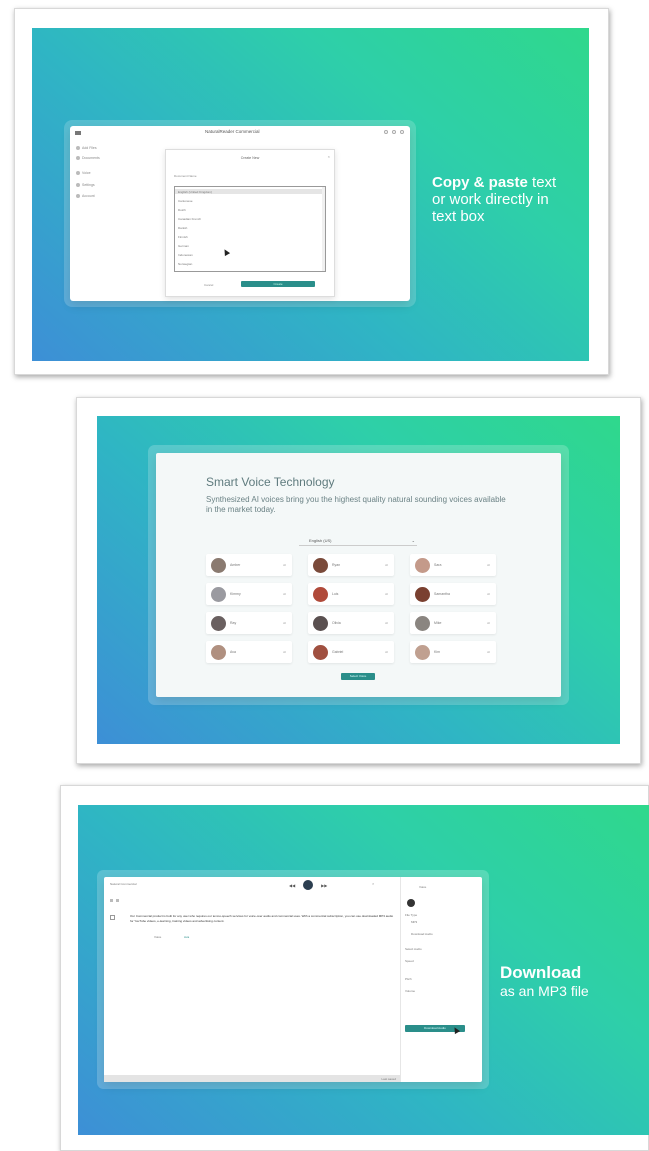  What do you see at coordinates (78, 133) in the screenshot?
I see `app-logo-icon` at bounding box center [78, 133].